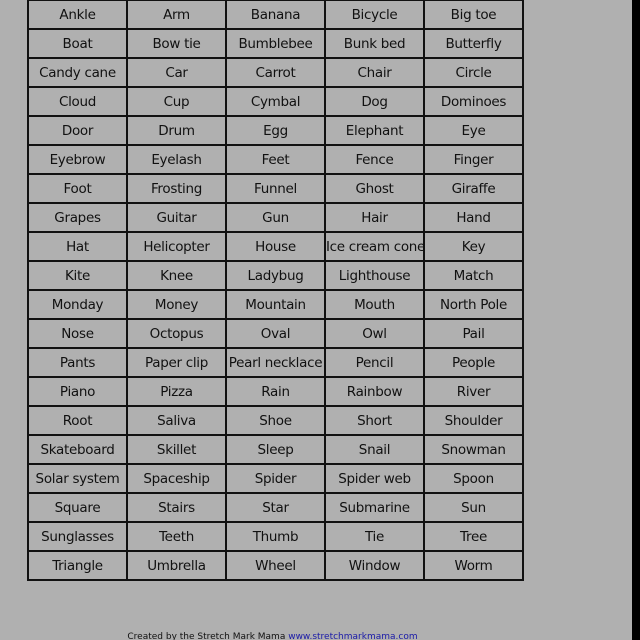 The width and height of the screenshot is (640, 640). Describe the element at coordinates (176, 333) in the screenshot. I see `word-cell: Octopus` at that location.